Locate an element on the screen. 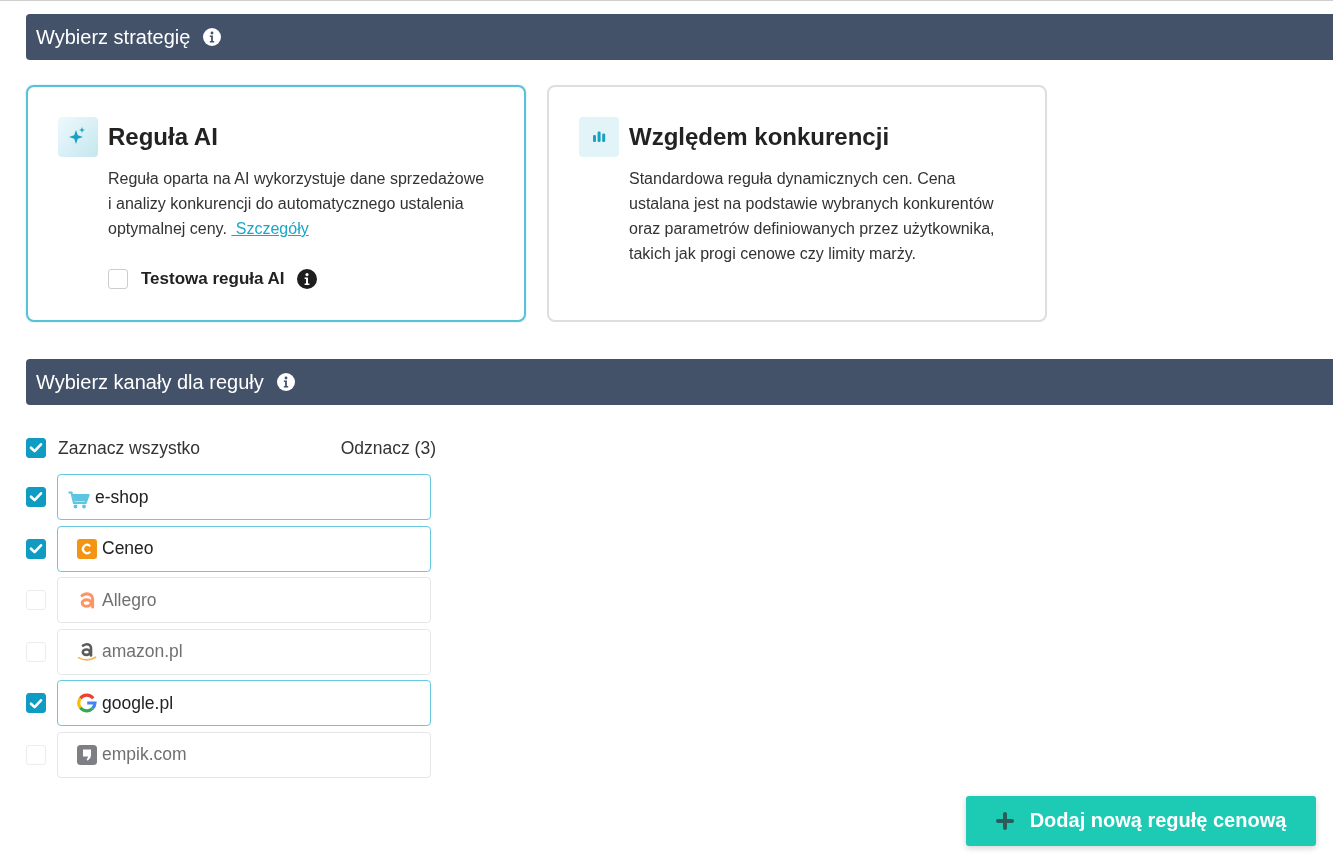 The image size is (1333, 857). plus-icon is located at coordinates (1004, 820).